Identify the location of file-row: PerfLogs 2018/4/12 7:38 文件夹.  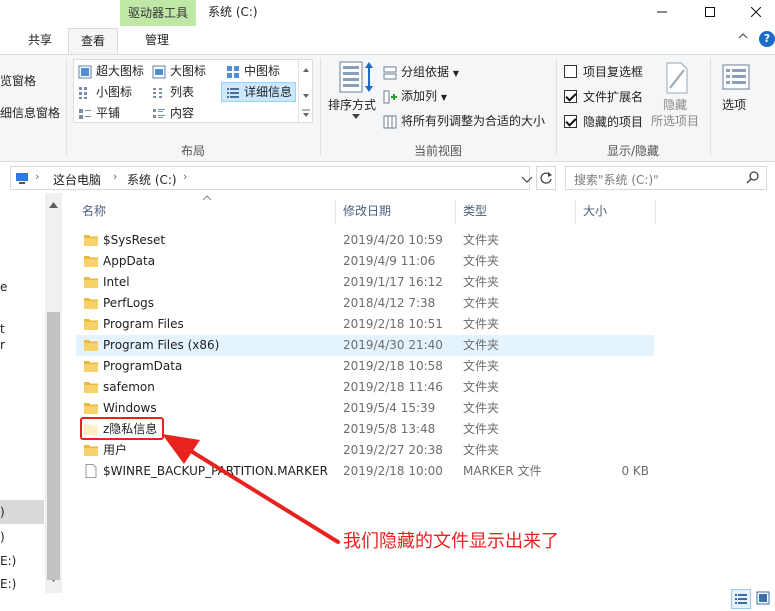
(365, 303).